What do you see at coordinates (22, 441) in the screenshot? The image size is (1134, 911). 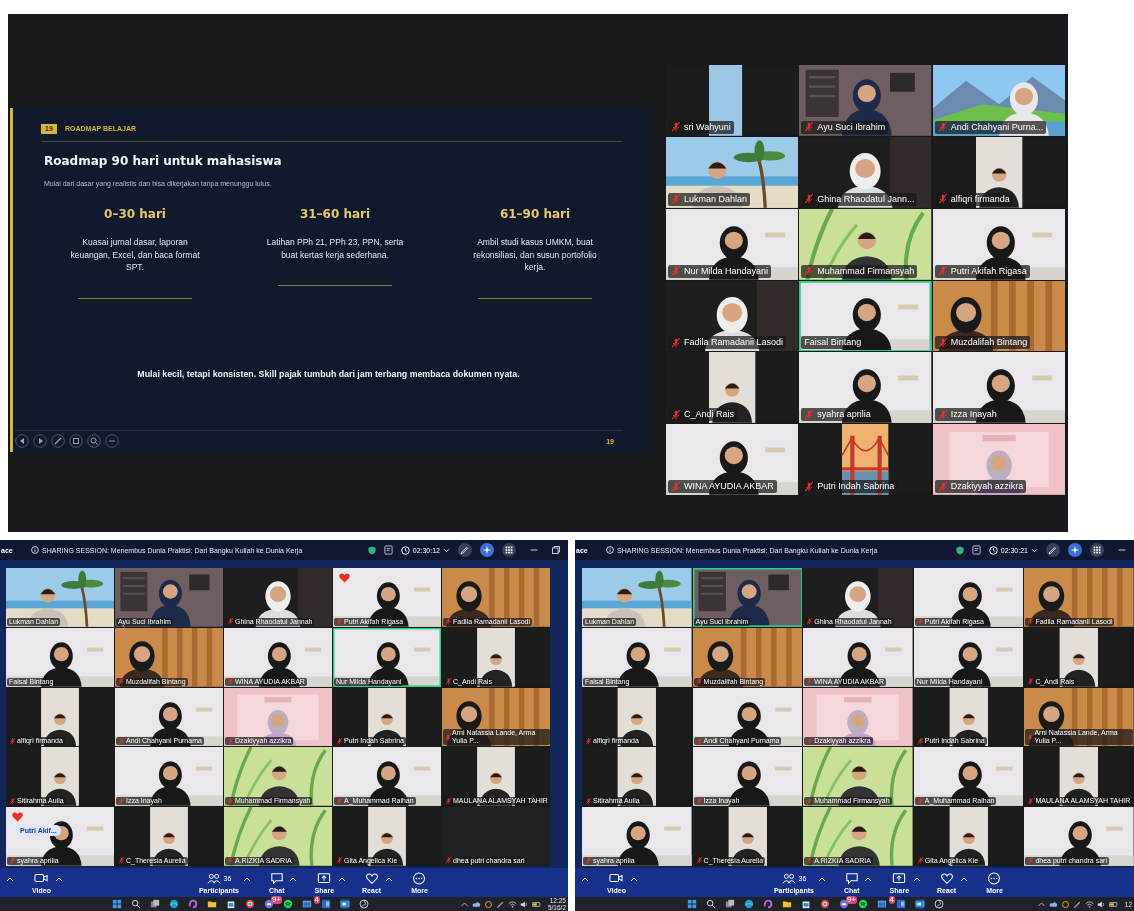 I see `previous-icon` at bounding box center [22, 441].